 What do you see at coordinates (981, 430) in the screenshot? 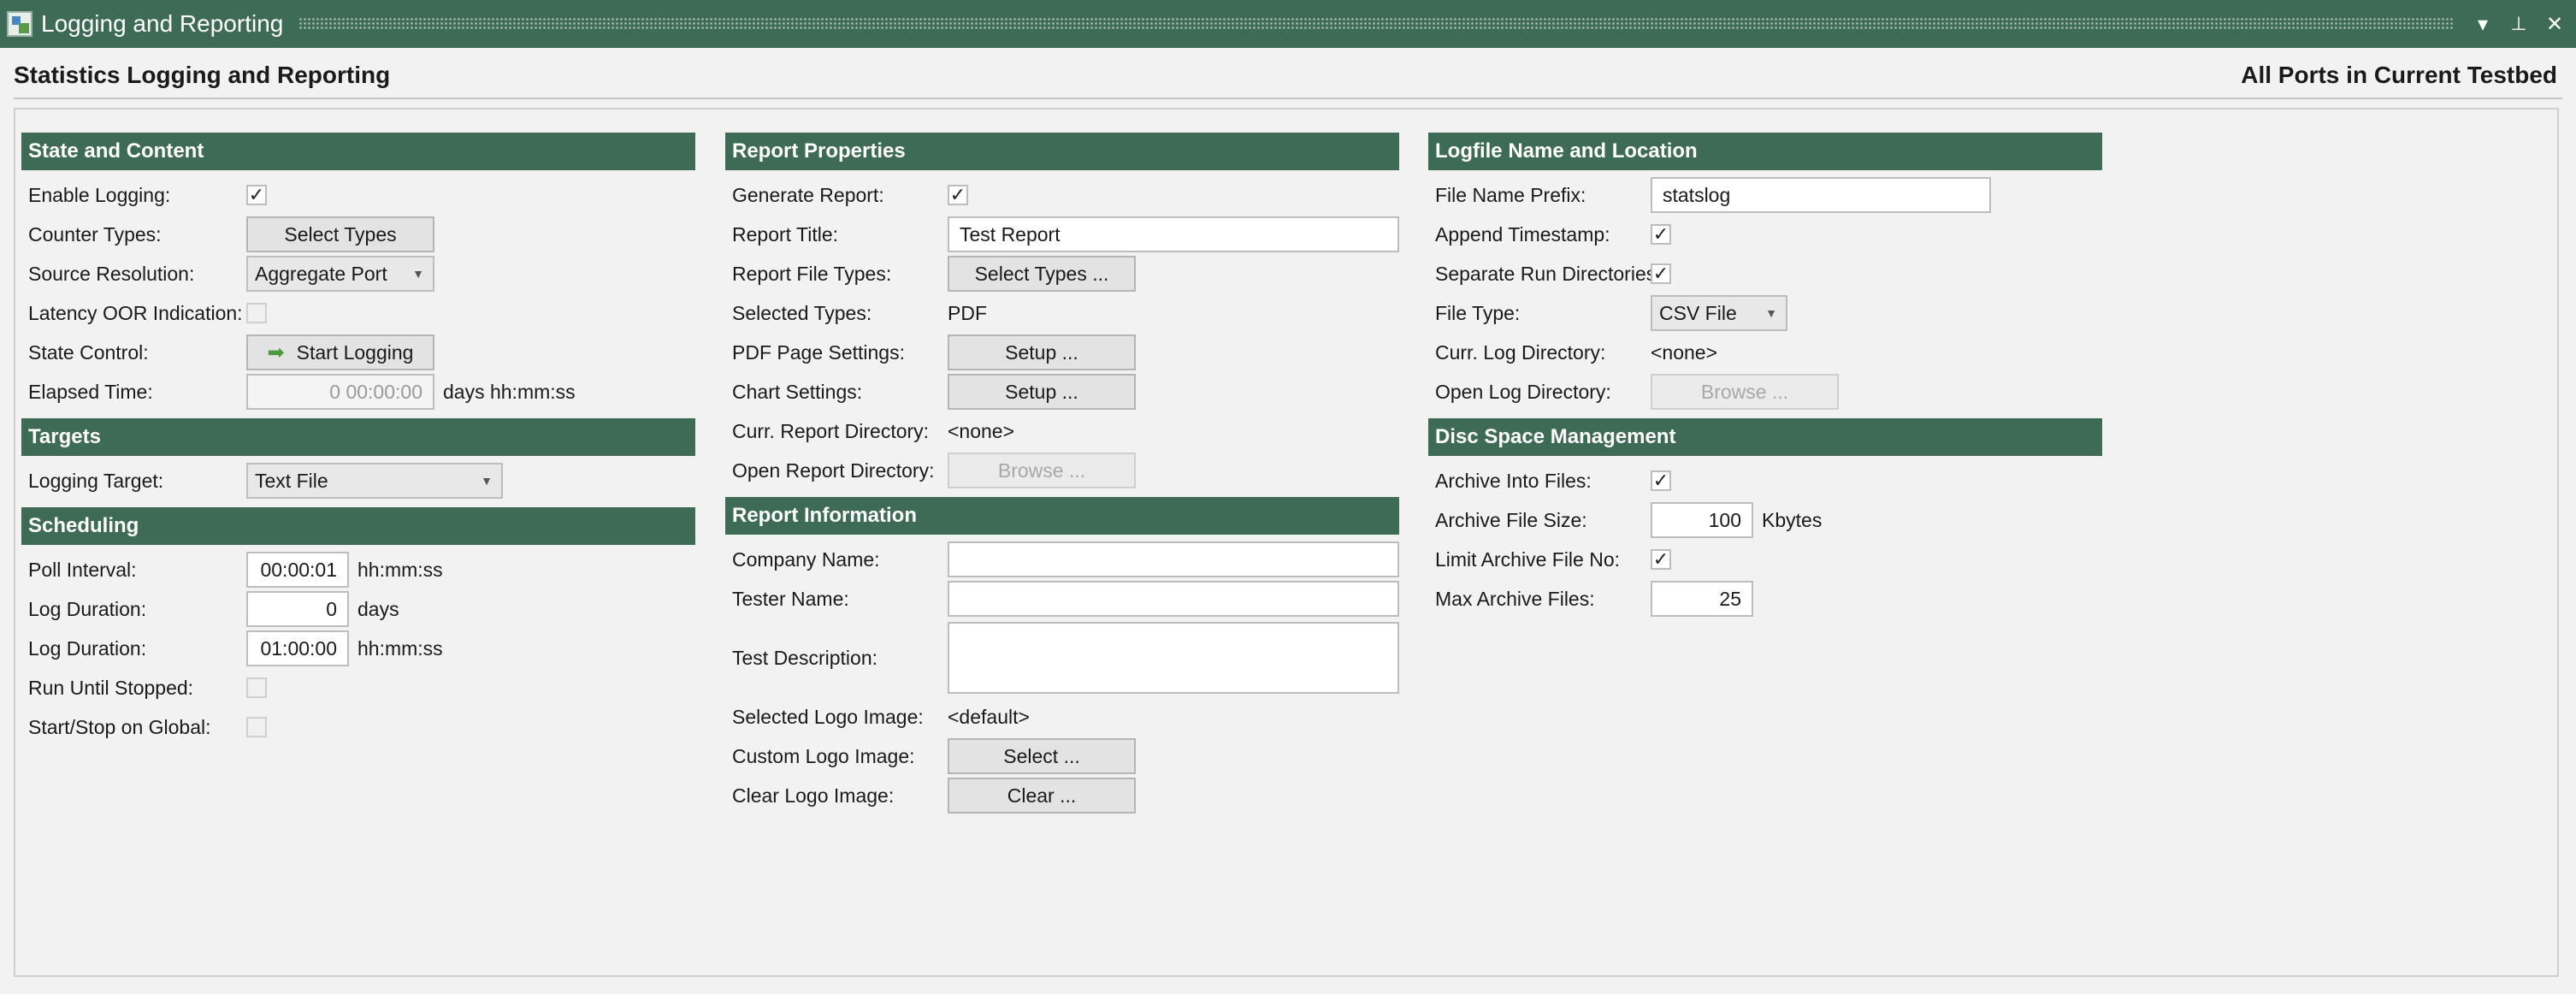
I see `curr-report-dir-value: <none>` at bounding box center [981, 430].